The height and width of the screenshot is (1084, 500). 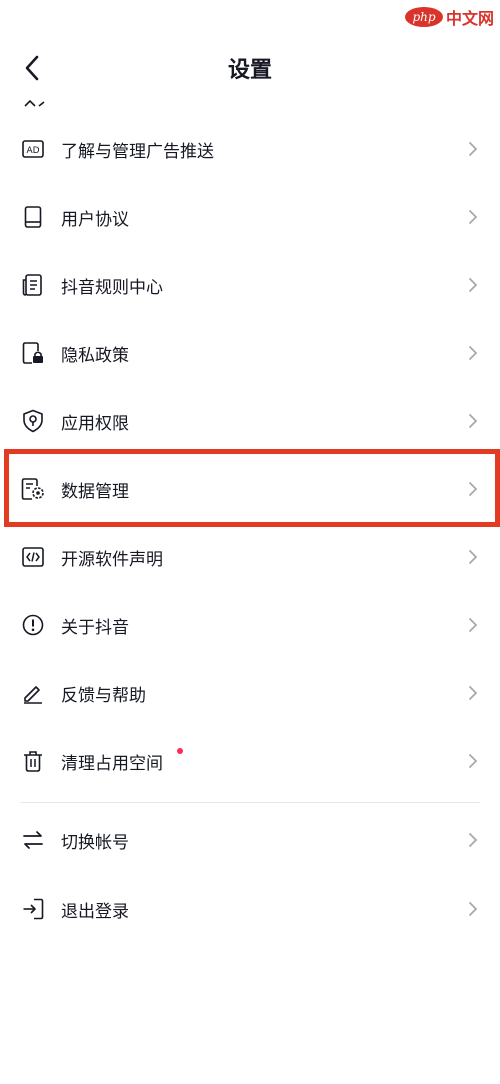 What do you see at coordinates (469, 18) in the screenshot?
I see `watermark-text: 中文网` at bounding box center [469, 18].